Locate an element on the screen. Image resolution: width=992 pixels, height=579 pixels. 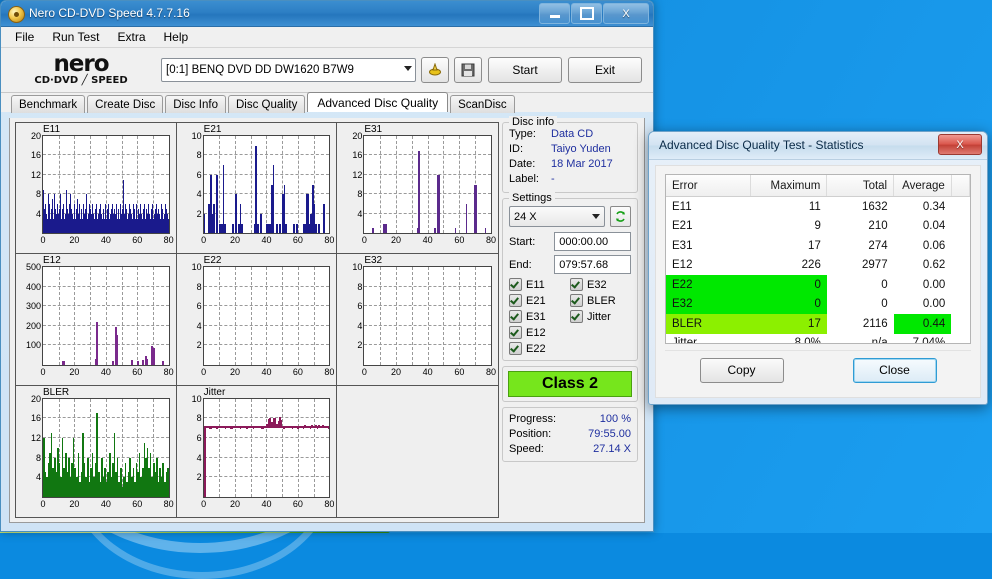
drive-select: [0:1] BENQ DVD DD DW1620 B7W9 is located at coordinates (288, 70).